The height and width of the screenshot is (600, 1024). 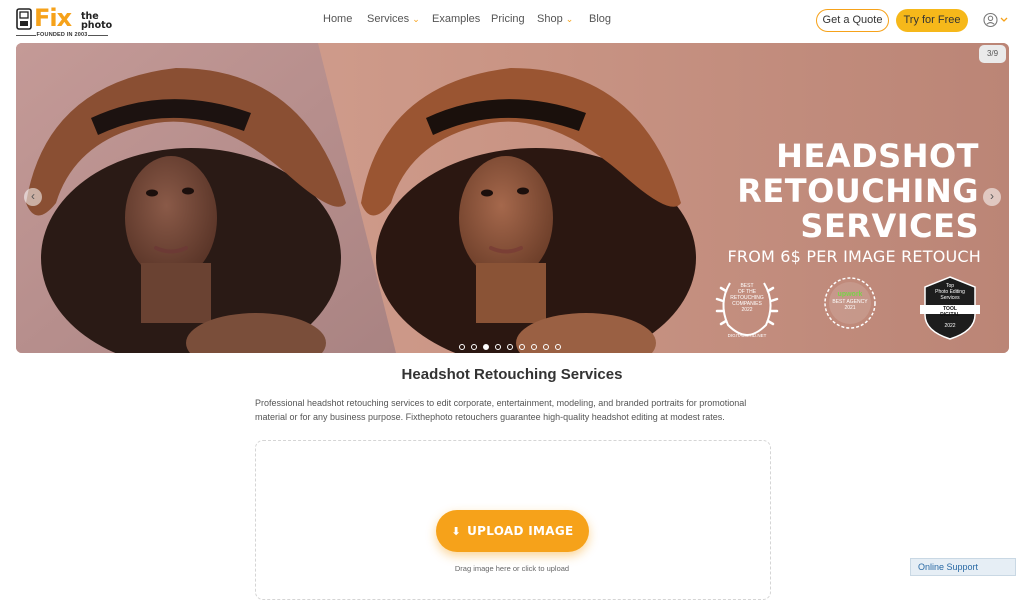 I want to click on nav-examples: Examples, so click(x=456, y=19).